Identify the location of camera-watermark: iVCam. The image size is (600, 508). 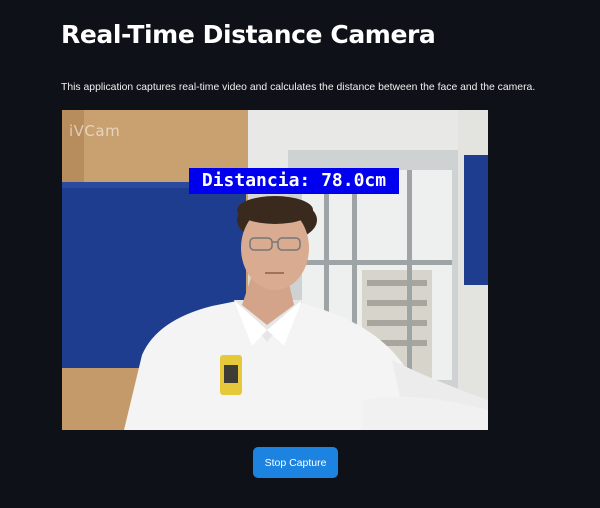
(95, 131).